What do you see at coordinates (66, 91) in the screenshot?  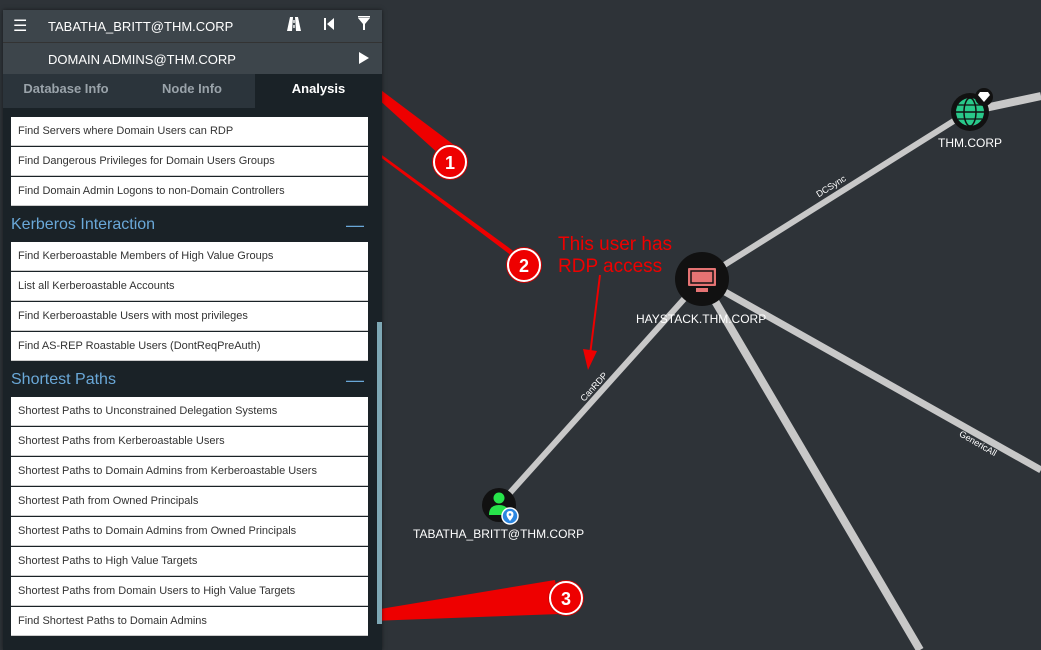 I see `tab-database-info: Database Info` at bounding box center [66, 91].